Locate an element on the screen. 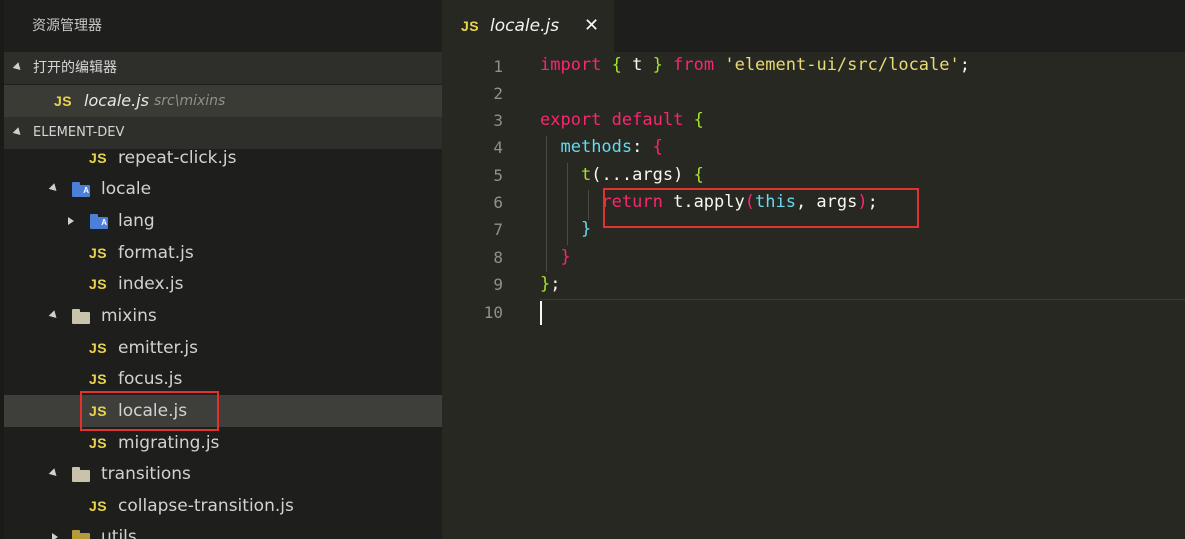  tree-item-format: JS format.js is located at coordinates (223, 253).